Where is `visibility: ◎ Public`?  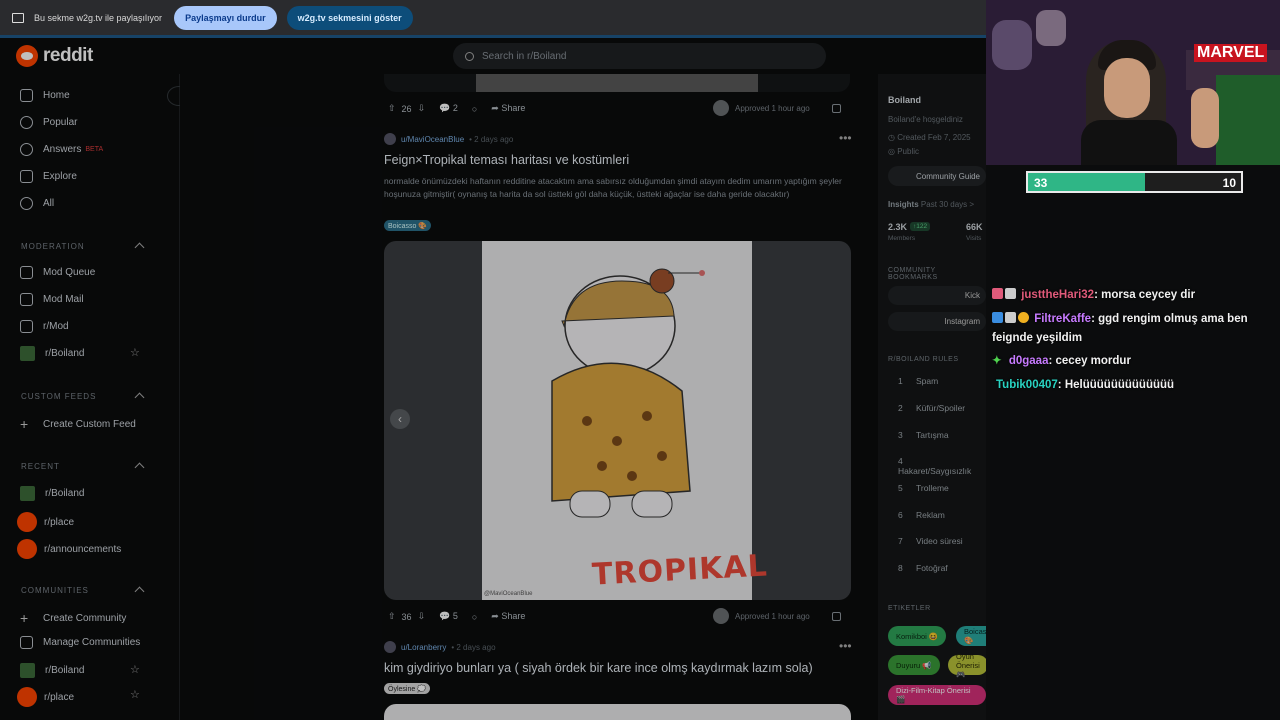
visibility: ◎ Public is located at coordinates (903, 151).